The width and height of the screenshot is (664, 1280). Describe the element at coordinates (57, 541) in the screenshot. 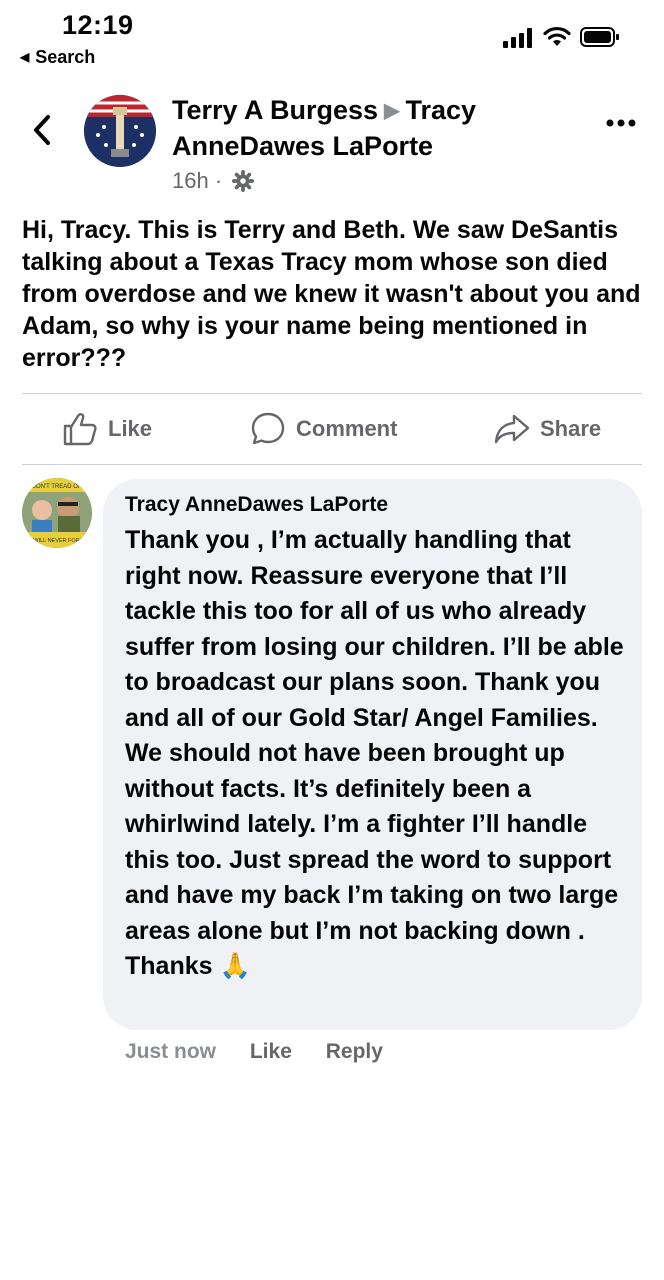

I see `badge-bottom-text: WE WILL NEVER FORGET` at that location.